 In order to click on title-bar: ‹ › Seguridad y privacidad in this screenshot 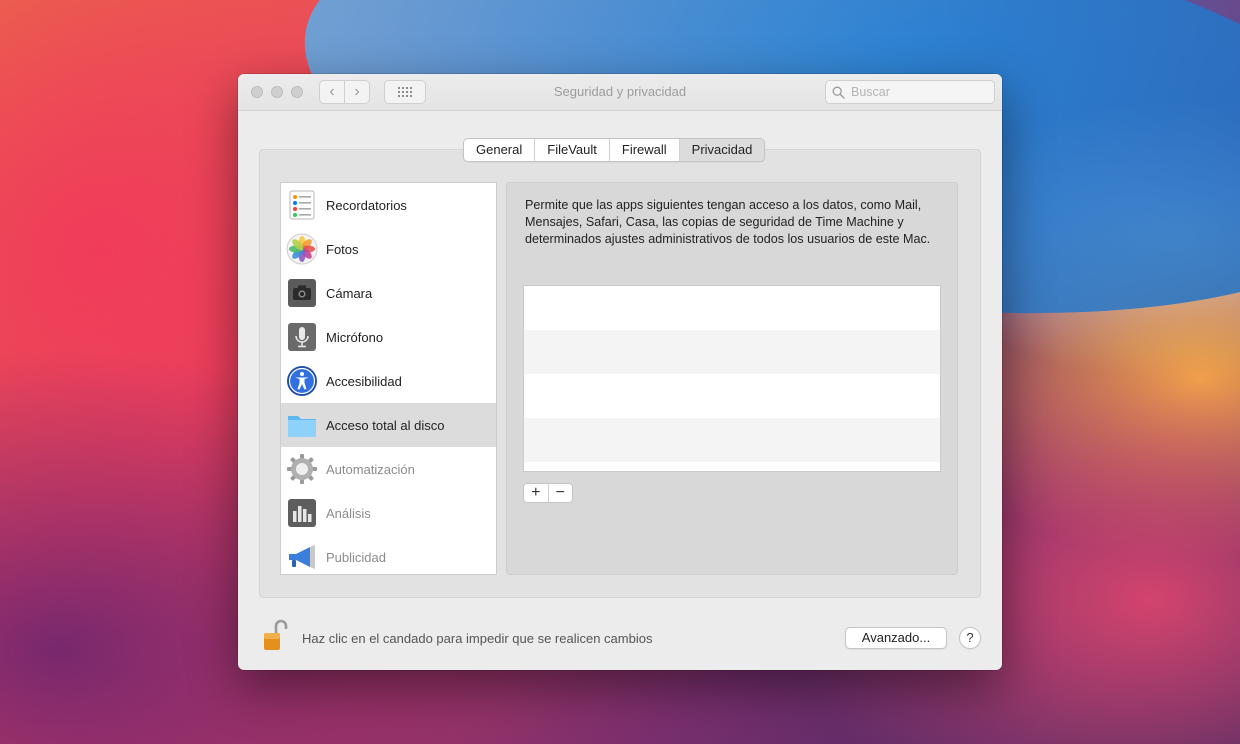, I will do `click(620, 92)`.